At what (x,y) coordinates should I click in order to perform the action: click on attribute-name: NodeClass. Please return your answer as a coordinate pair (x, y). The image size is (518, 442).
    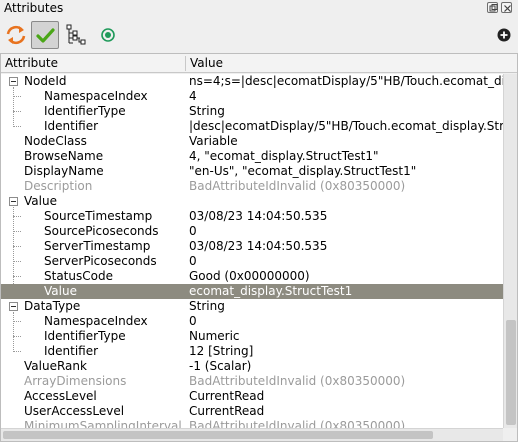
    Looking at the image, I should click on (55, 141).